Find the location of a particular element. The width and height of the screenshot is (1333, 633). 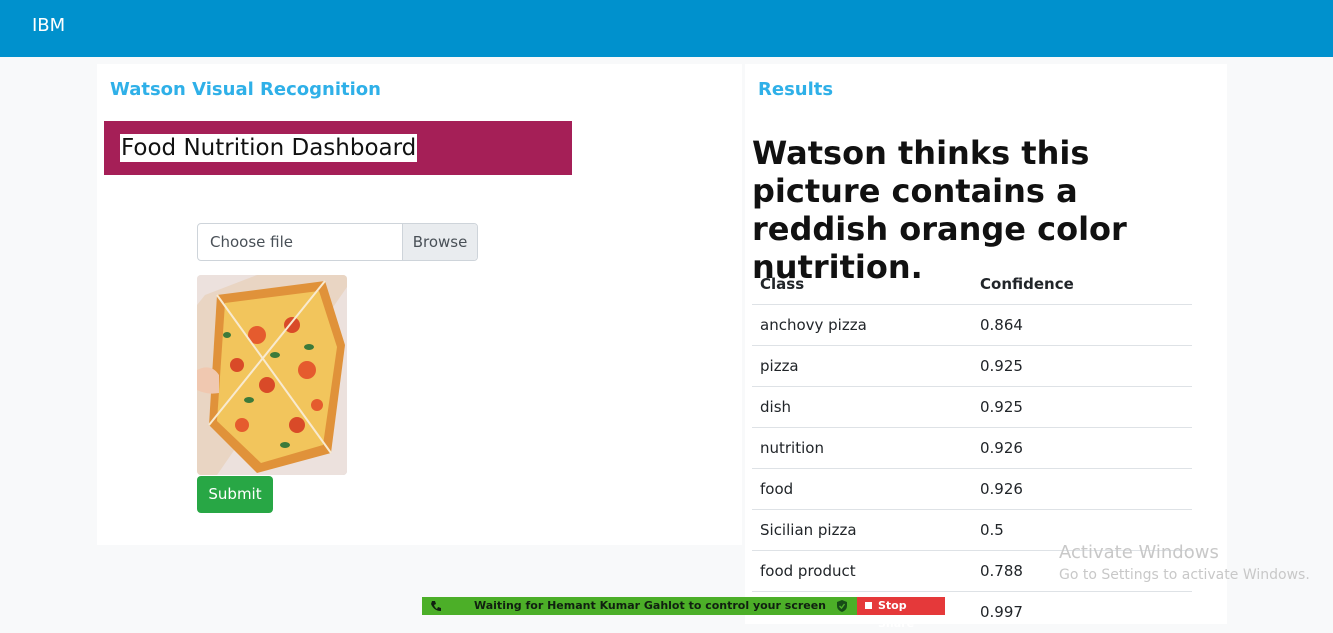

results-title: Results is located at coordinates (796, 89).